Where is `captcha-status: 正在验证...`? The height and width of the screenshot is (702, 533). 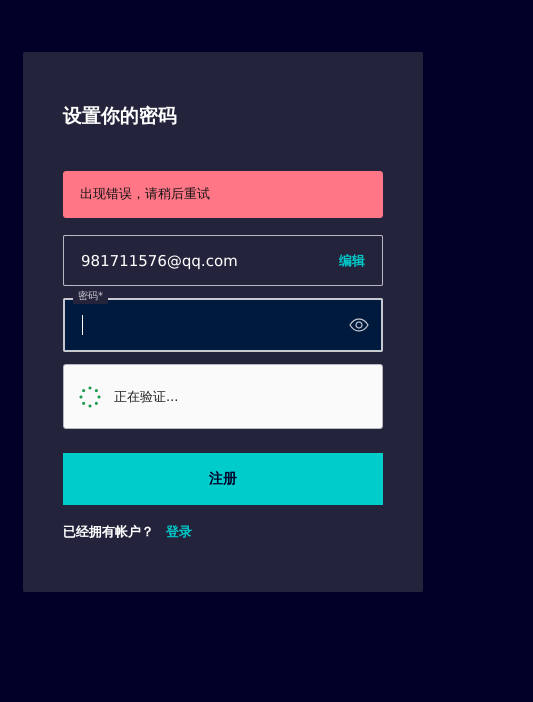 captcha-status: 正在验证... is located at coordinates (146, 397).